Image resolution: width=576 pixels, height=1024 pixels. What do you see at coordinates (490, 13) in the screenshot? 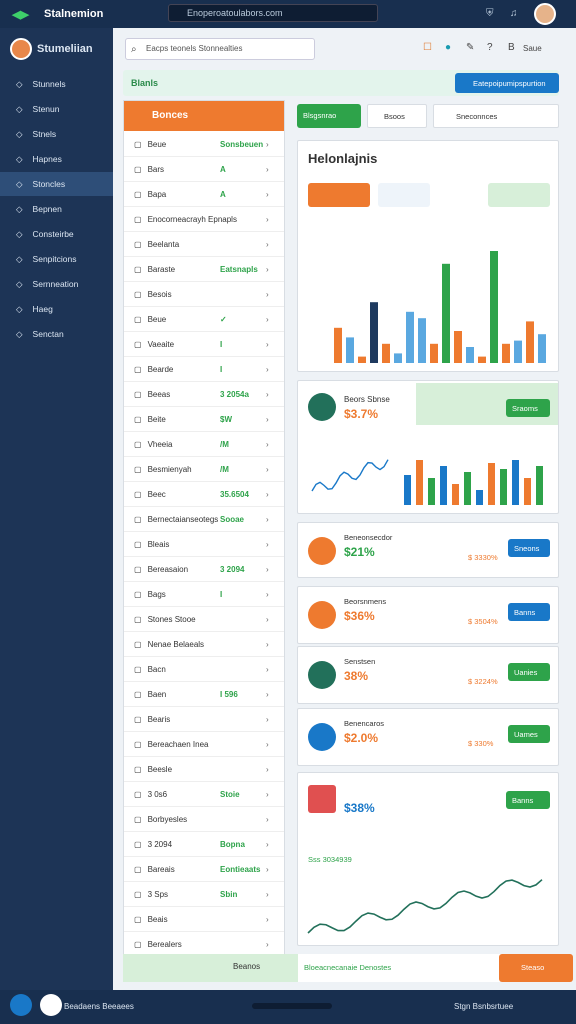
I see `shield-icon: ⛨` at bounding box center [490, 13].